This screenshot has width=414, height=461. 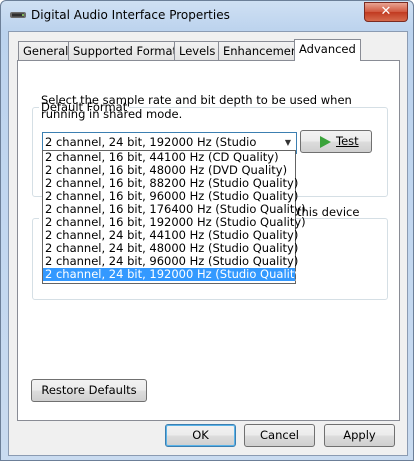 What do you see at coordinates (327, 50) in the screenshot?
I see `tab-advanced: Advanced` at bounding box center [327, 50].